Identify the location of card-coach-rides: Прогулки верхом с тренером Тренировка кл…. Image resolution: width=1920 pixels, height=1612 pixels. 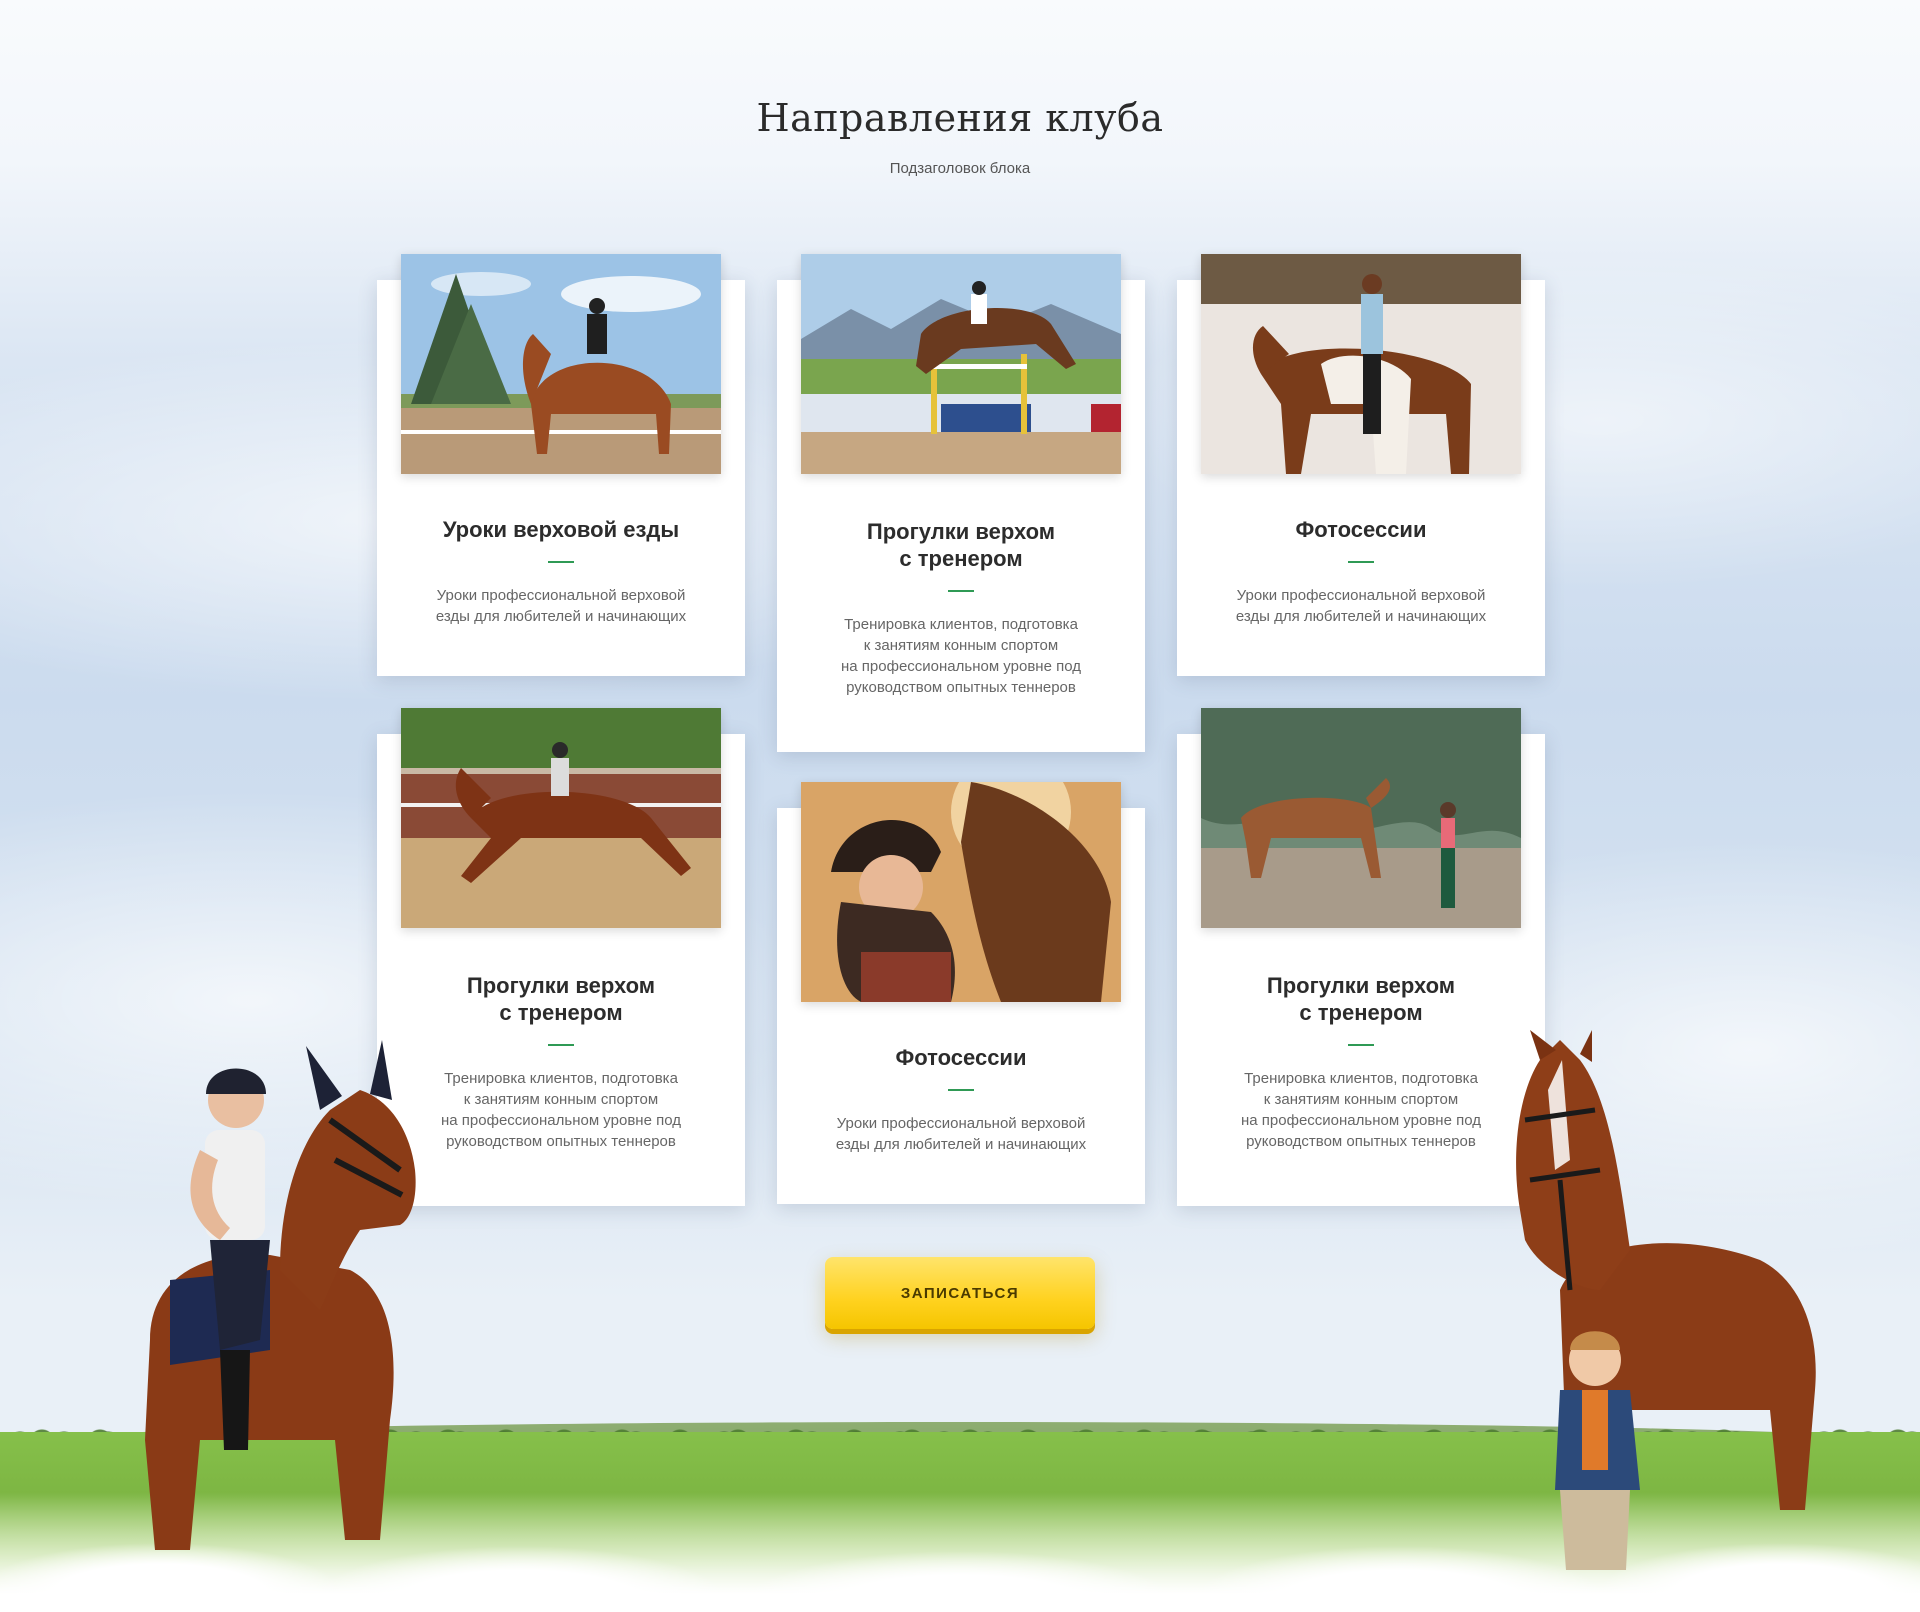
(961, 503).